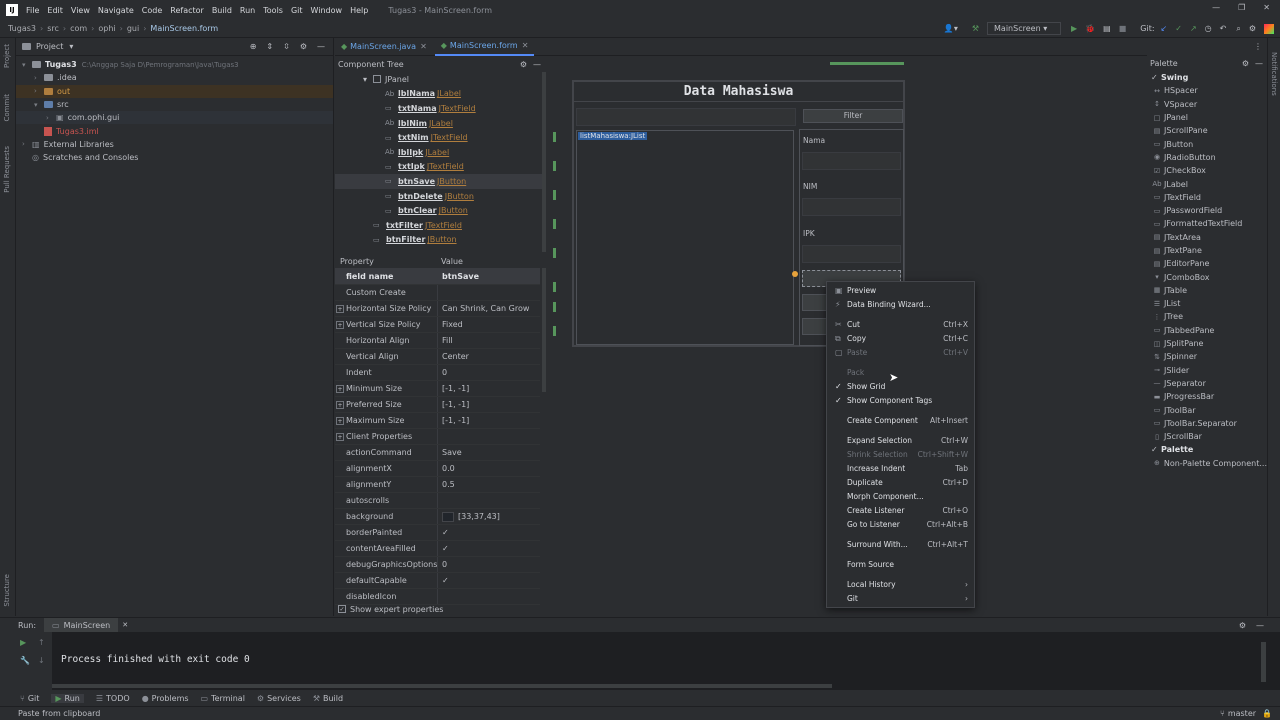 Image resolution: width=1280 pixels, height=720 pixels. Describe the element at coordinates (440, 196) in the screenshot. I see `component-tree-item: ▭ btnDelete JButton` at that location.